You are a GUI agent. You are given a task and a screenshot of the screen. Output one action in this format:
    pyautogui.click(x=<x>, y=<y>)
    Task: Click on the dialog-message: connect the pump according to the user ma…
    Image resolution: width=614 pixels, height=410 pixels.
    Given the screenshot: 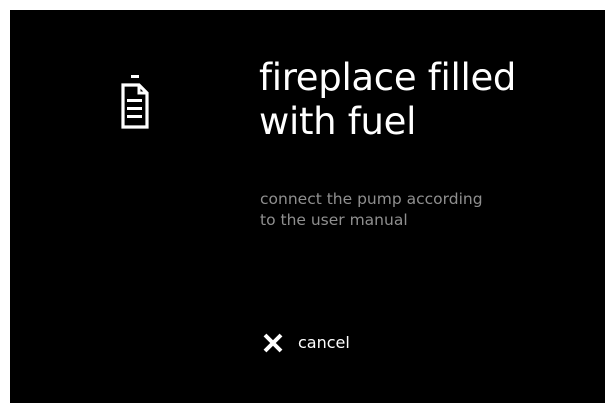 What is the action you would take?
    pyautogui.click(x=420, y=210)
    